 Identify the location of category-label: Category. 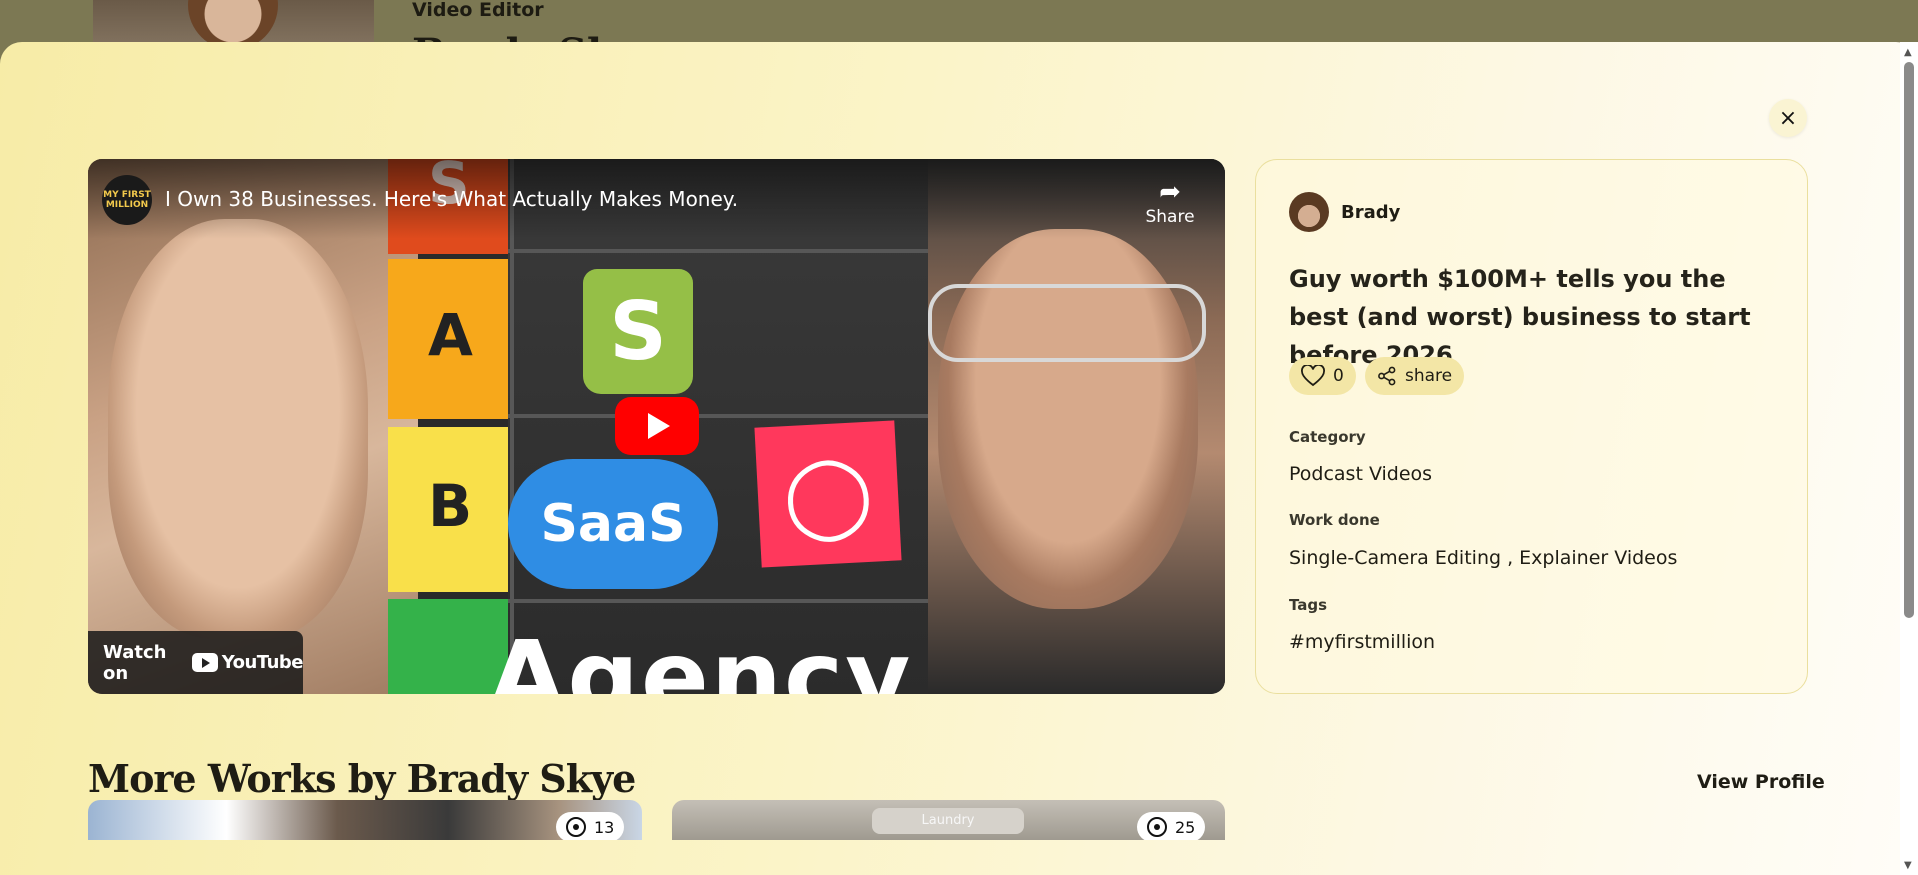
(1327, 437).